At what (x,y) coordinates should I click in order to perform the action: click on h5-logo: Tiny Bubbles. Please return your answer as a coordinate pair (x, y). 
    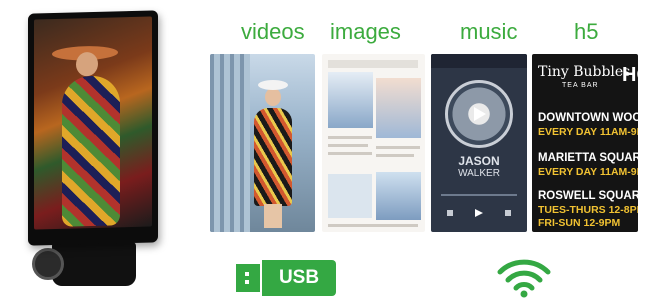
    Looking at the image, I should click on (584, 72).